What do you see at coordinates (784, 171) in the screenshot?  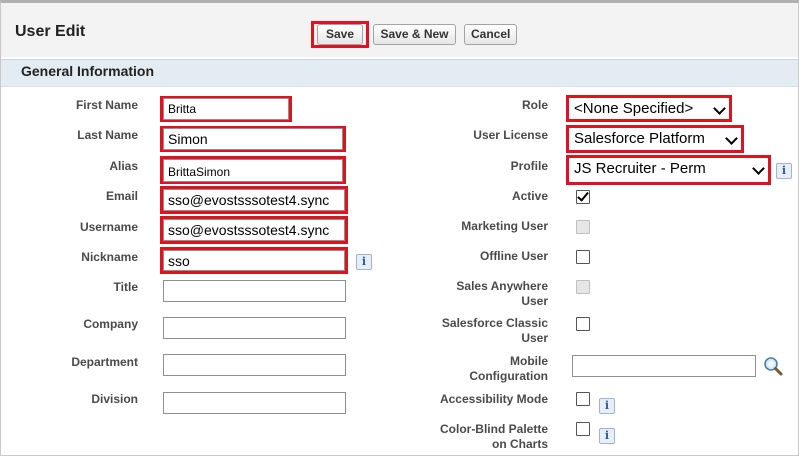 I see `profile-info-icon: i` at bounding box center [784, 171].